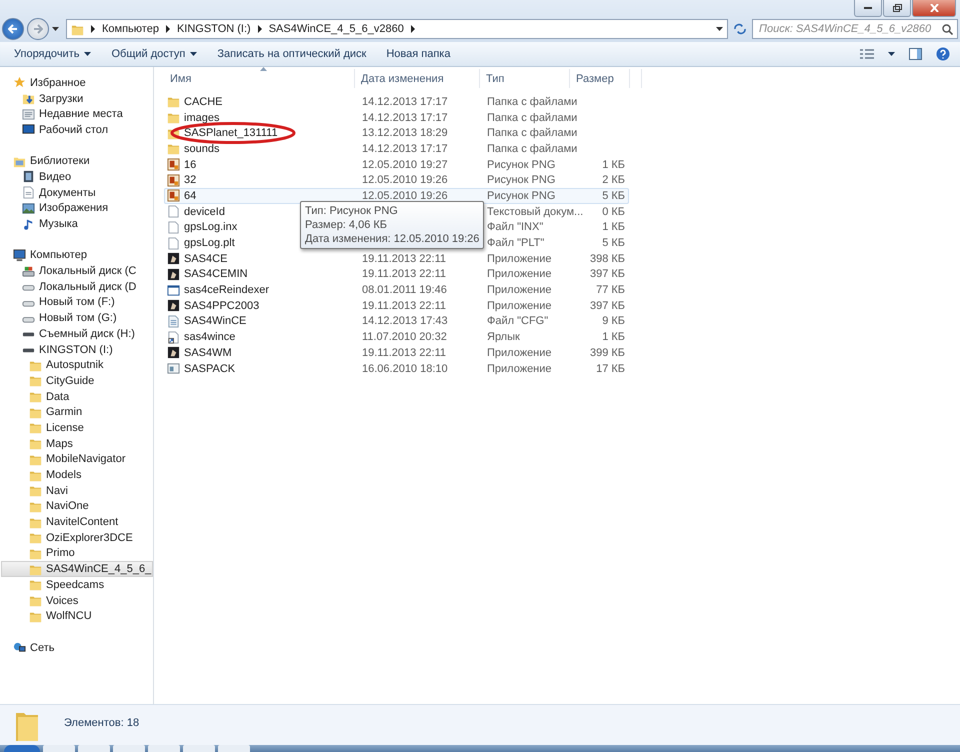 This screenshot has width=960, height=752. What do you see at coordinates (346, 225) in the screenshot?
I see `tooltip-line: Размер: 4,06 КБ` at bounding box center [346, 225].